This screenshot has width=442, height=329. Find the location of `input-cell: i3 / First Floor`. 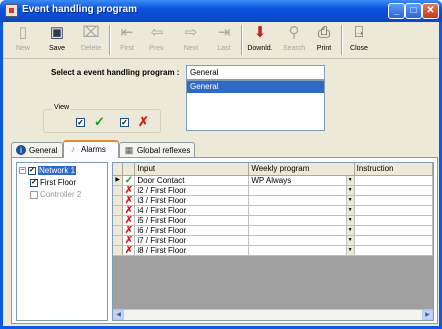

input-cell: i3 / First Floor is located at coordinates (192, 200).